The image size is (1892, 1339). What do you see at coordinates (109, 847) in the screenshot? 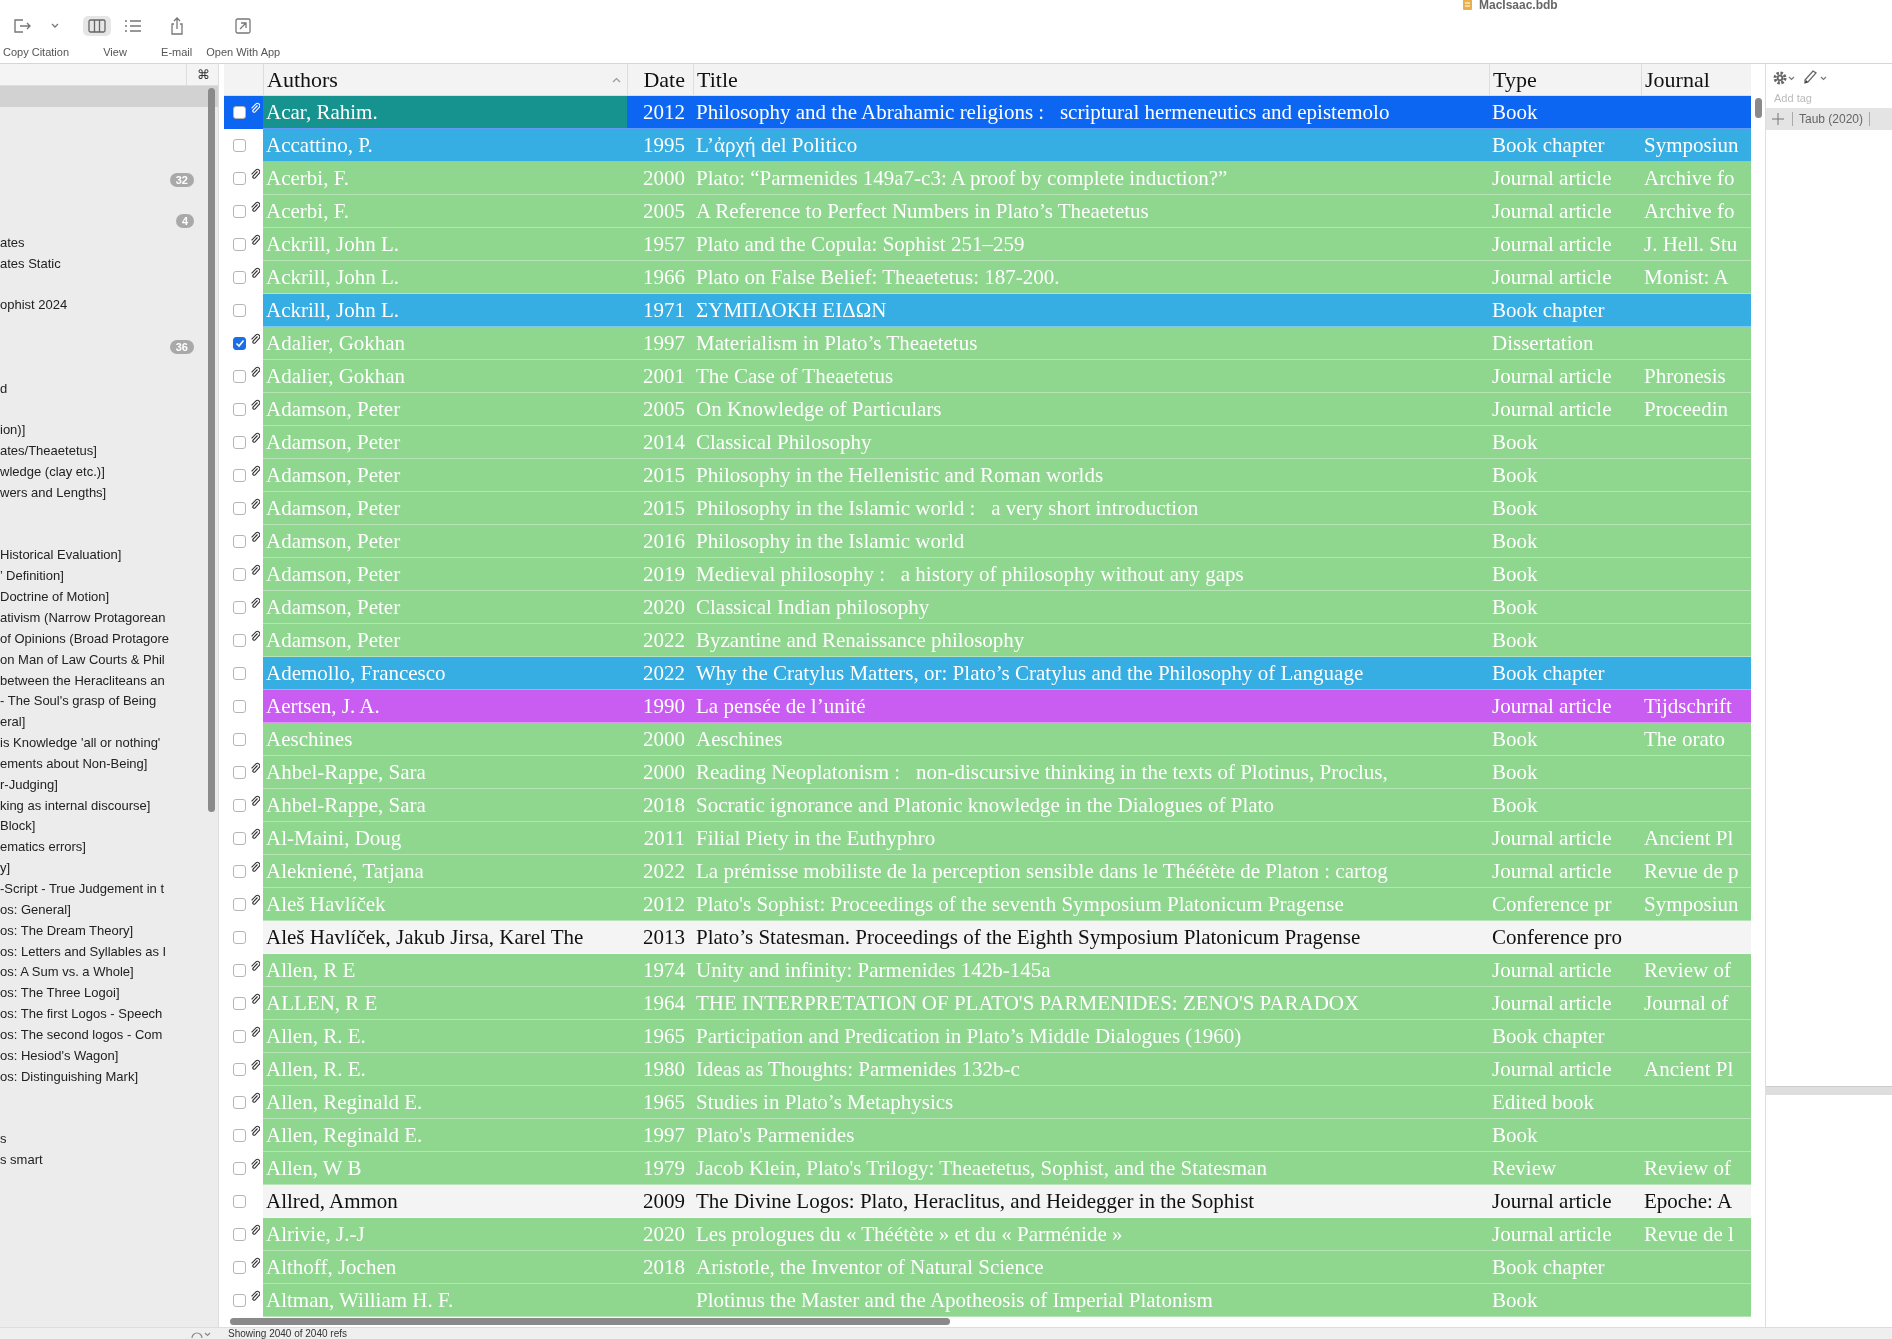
I see `sidebar-item: ematics errors]` at bounding box center [109, 847].